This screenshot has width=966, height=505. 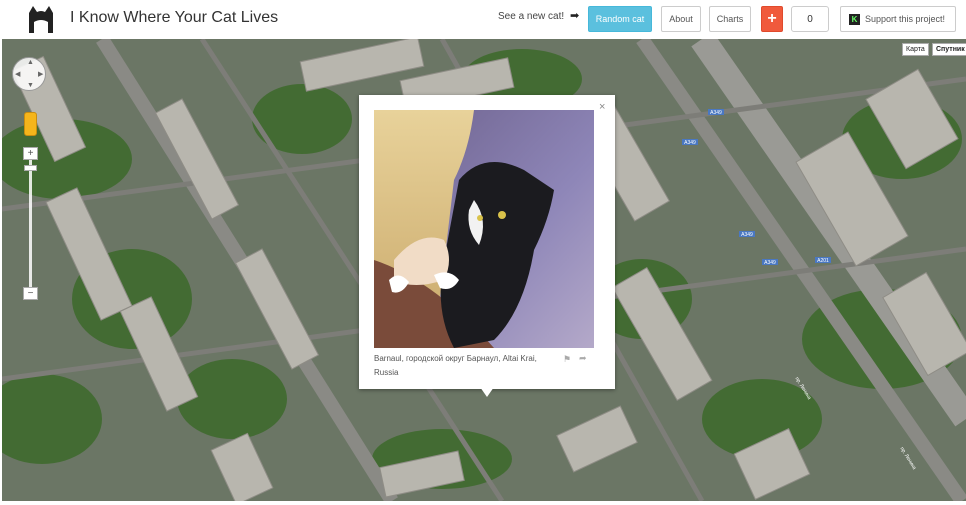 What do you see at coordinates (823, 261) in the screenshot?
I see `road-label: A201` at bounding box center [823, 261].